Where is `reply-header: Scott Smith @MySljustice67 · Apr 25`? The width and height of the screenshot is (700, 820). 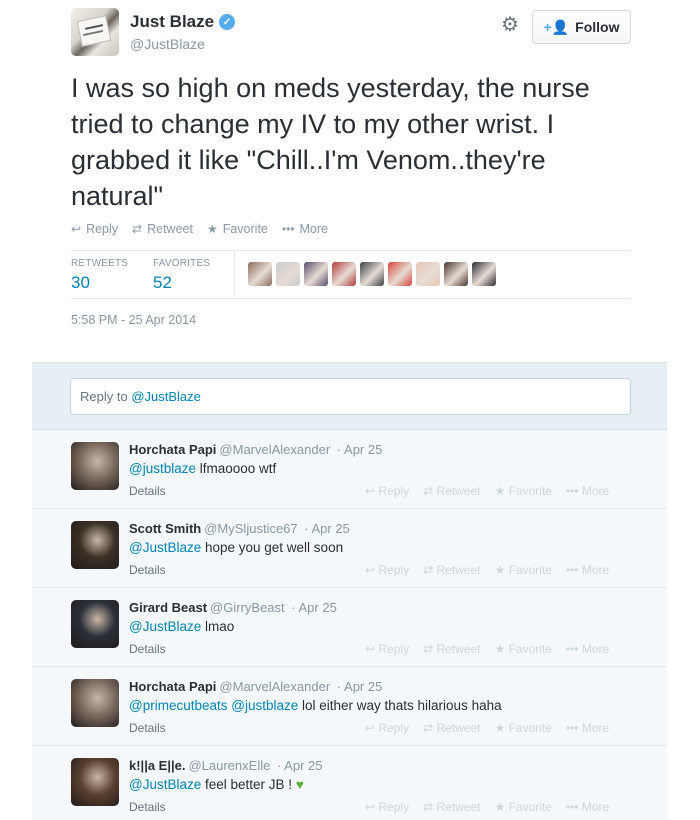 reply-header: Scott Smith @MySljustice67 · Apr 25 is located at coordinates (239, 528).